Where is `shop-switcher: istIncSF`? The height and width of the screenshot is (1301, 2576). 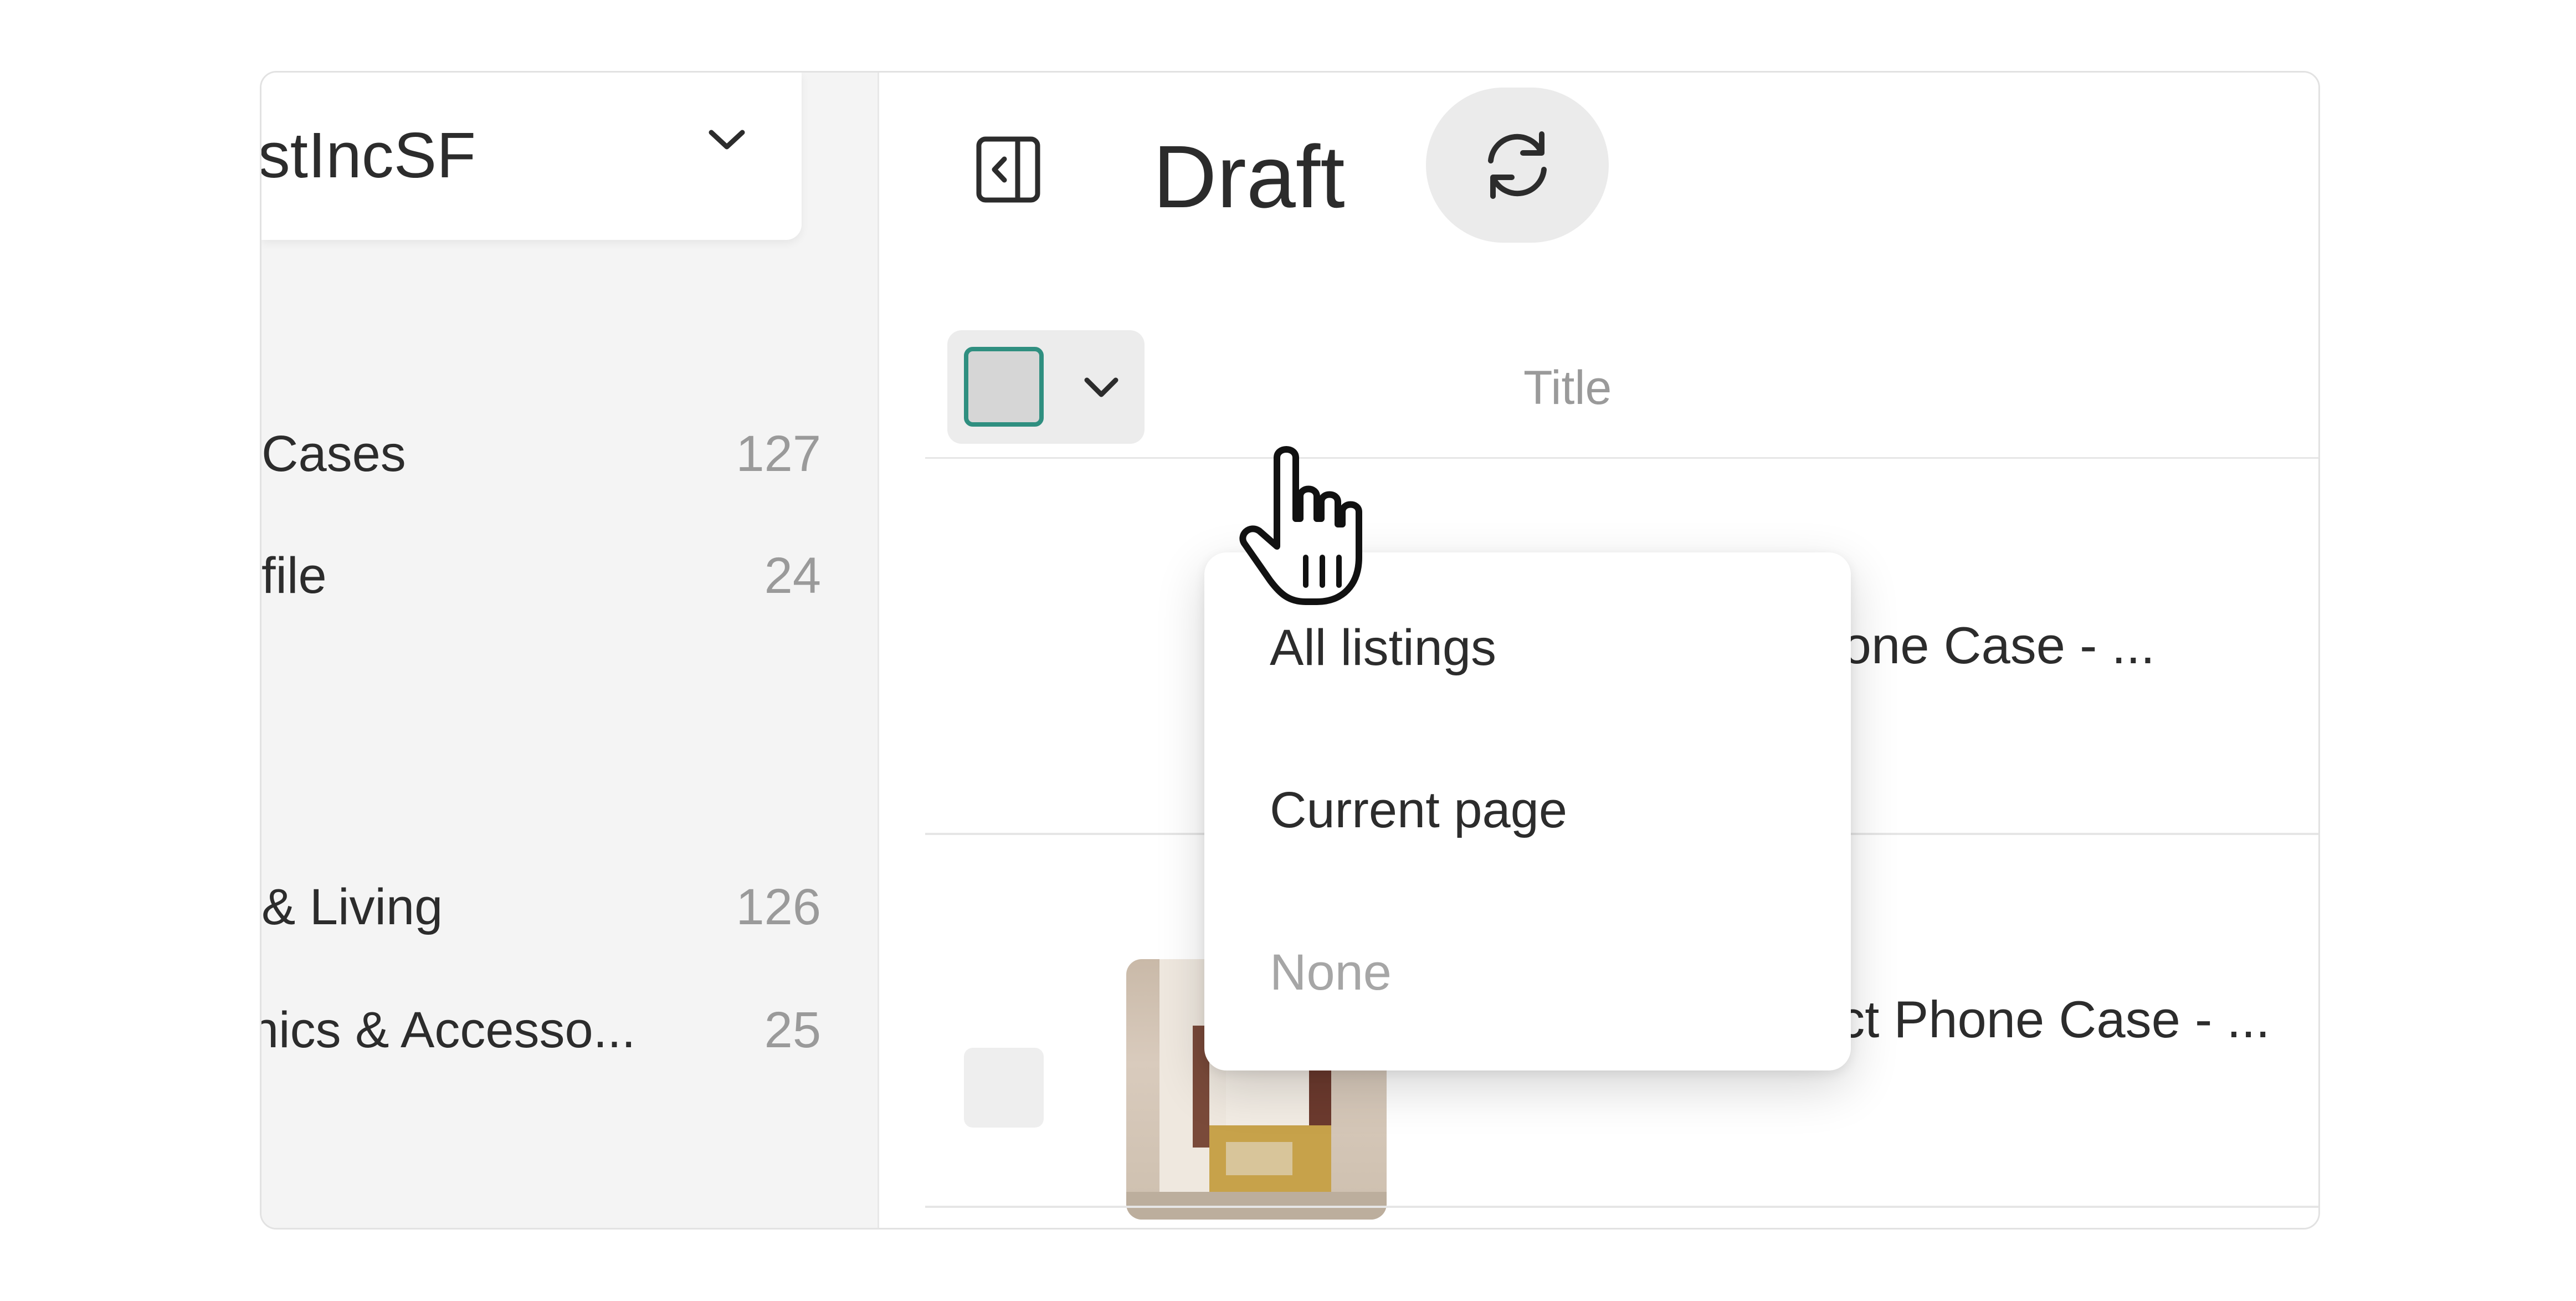 shop-switcher: istIncSF is located at coordinates (531, 156).